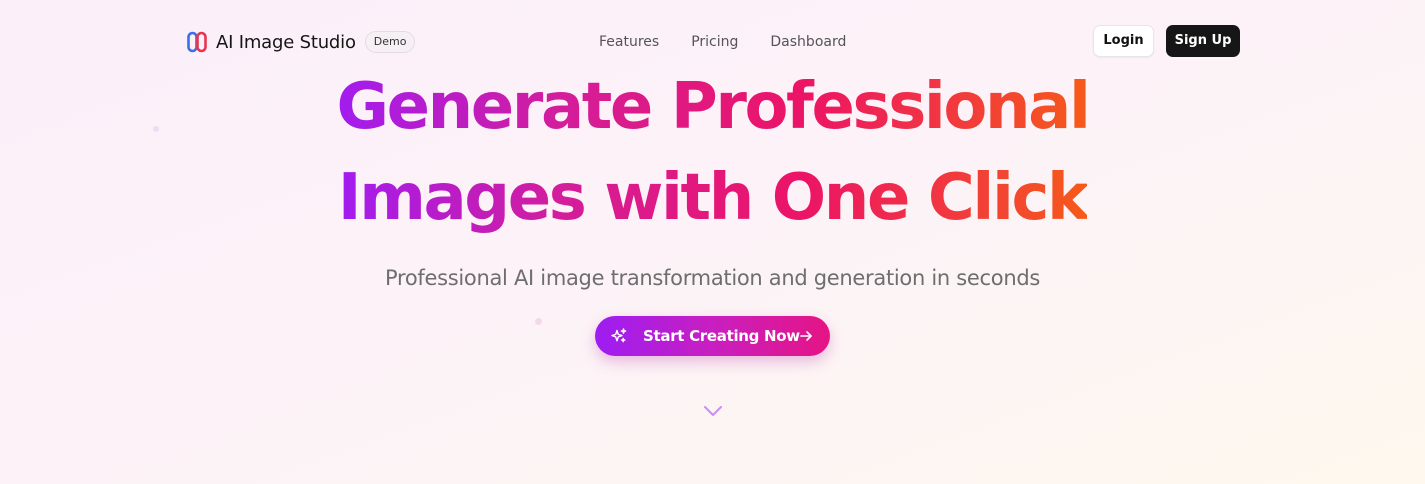  What do you see at coordinates (806, 336) in the screenshot?
I see `arrow-right-icon` at bounding box center [806, 336].